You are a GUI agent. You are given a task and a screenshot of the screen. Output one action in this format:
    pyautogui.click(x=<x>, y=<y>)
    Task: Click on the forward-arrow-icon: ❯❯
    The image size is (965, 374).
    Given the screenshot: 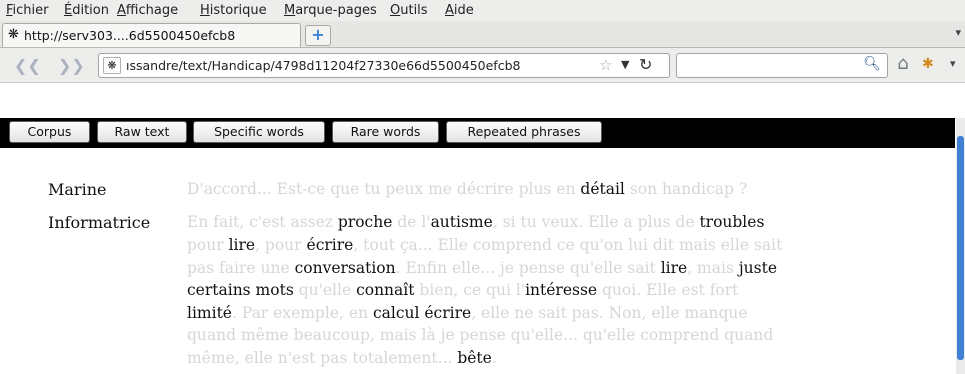 What is the action you would take?
    pyautogui.click(x=71, y=65)
    